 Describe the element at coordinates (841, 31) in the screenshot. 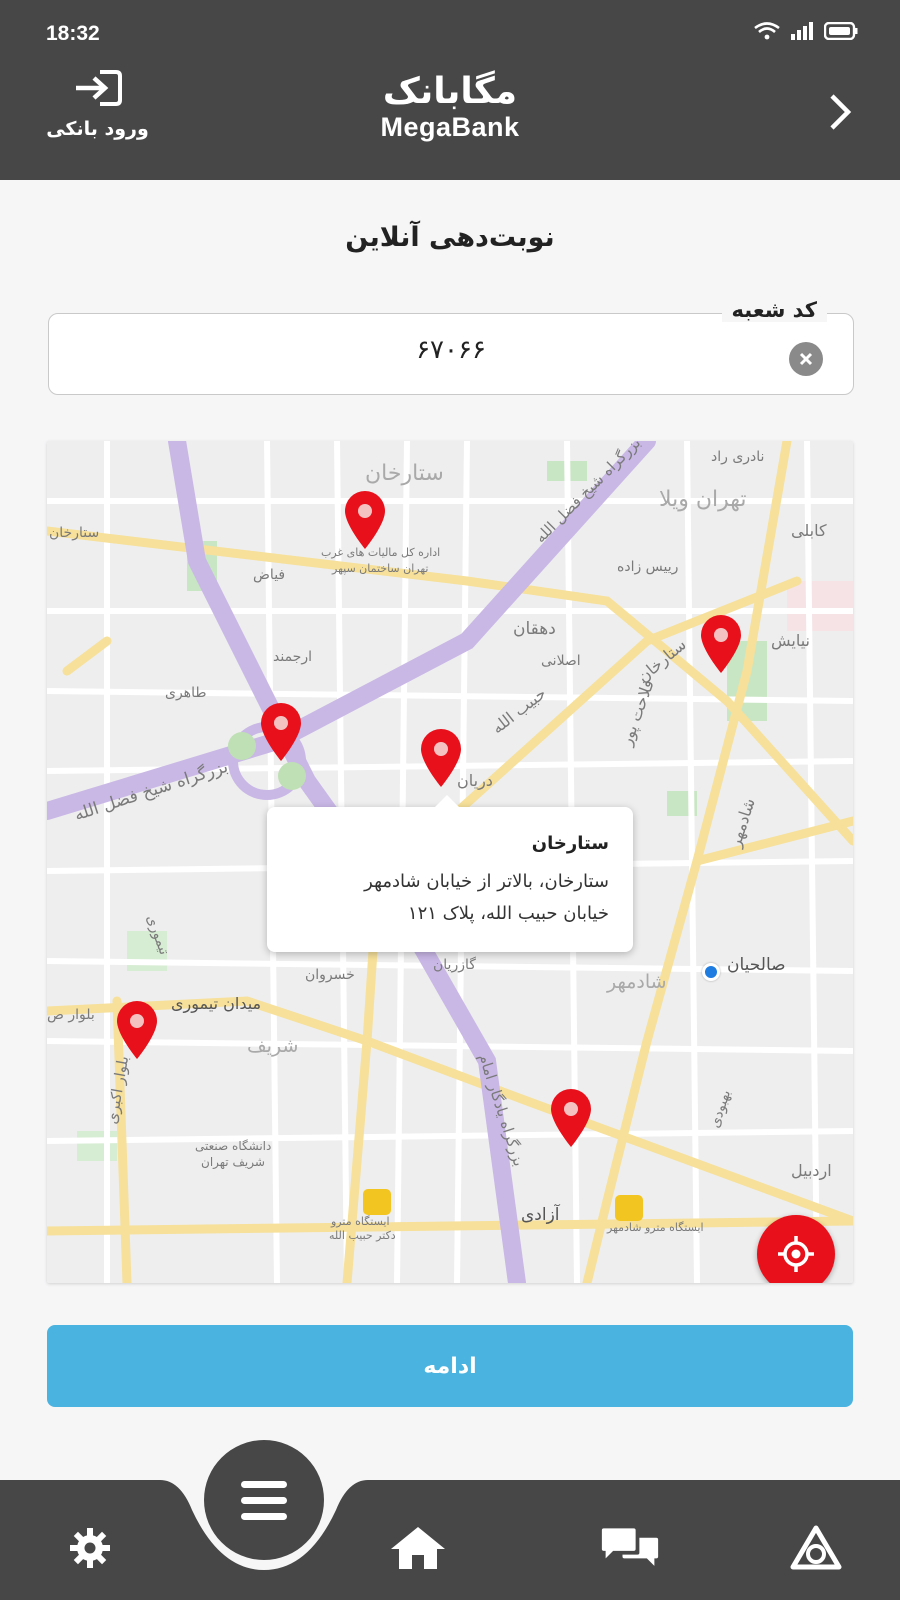

I see `battery-icon` at that location.